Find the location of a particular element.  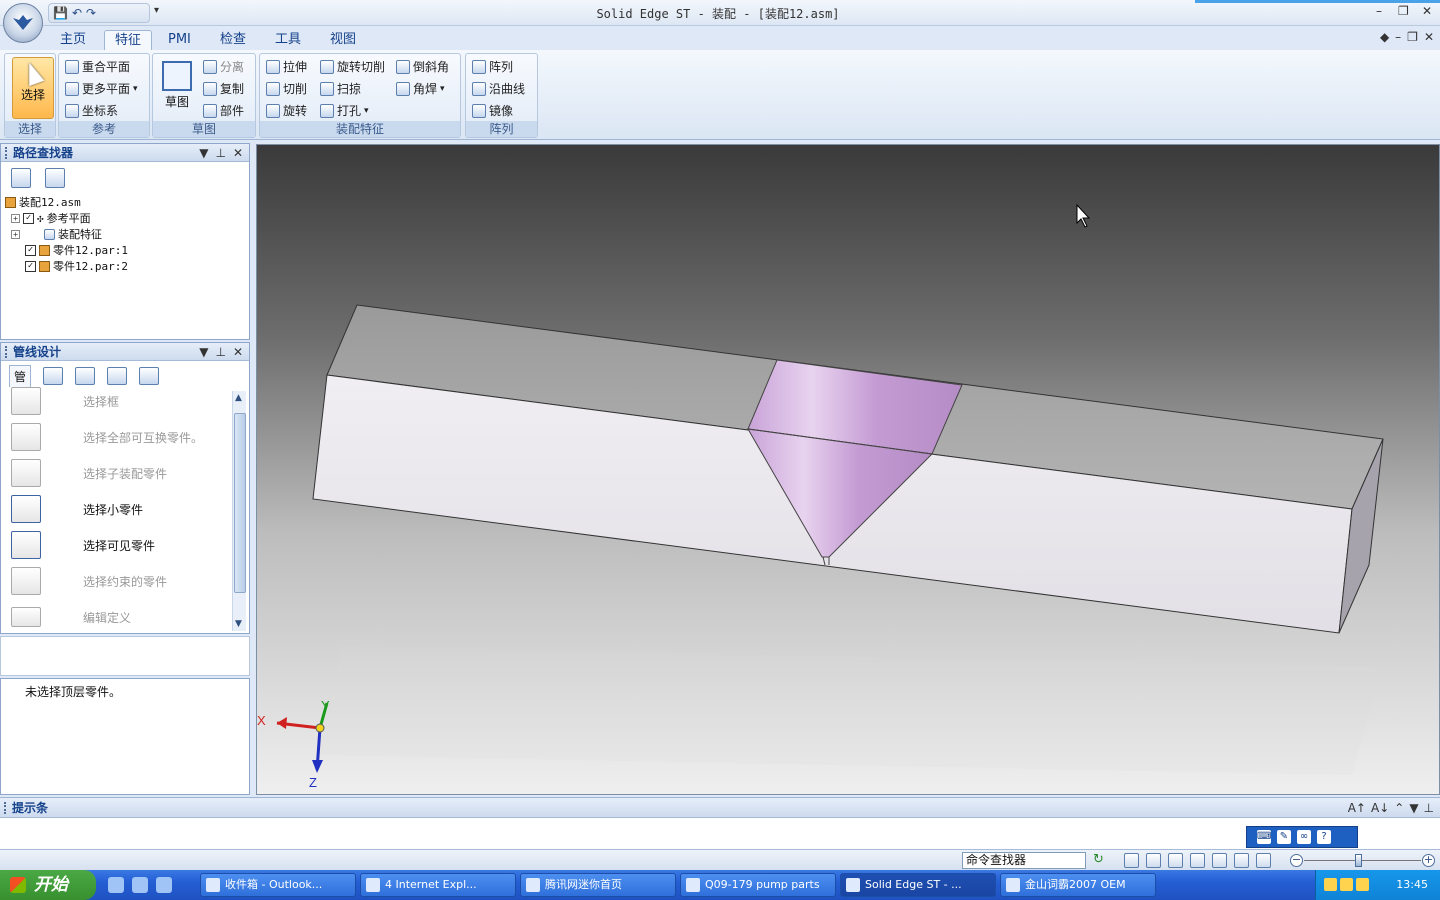

copy-button: 复制 is located at coordinates (223, 88).